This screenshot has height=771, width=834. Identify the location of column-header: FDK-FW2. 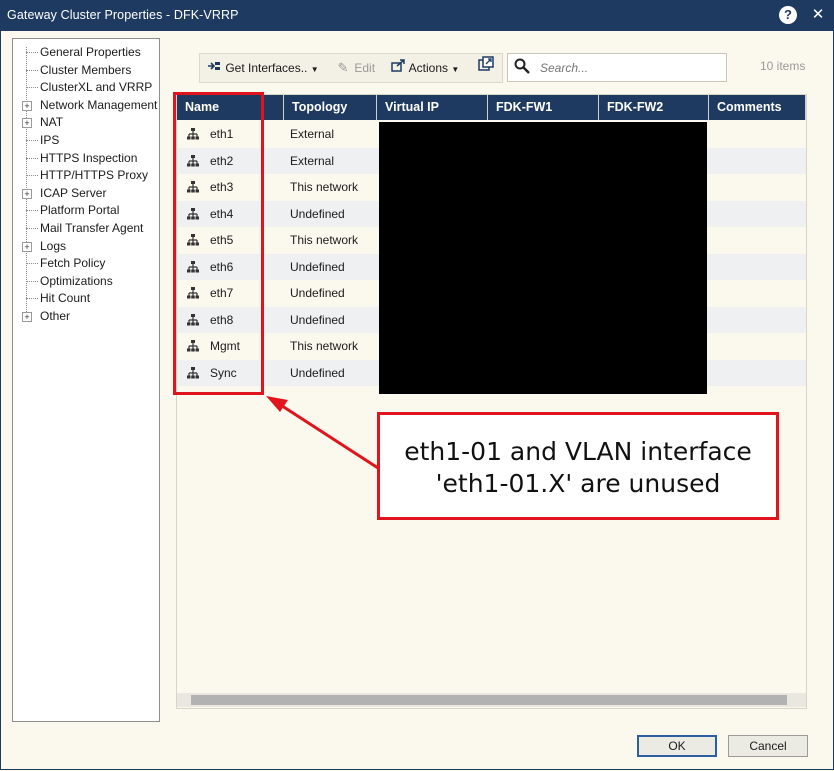
(654, 107).